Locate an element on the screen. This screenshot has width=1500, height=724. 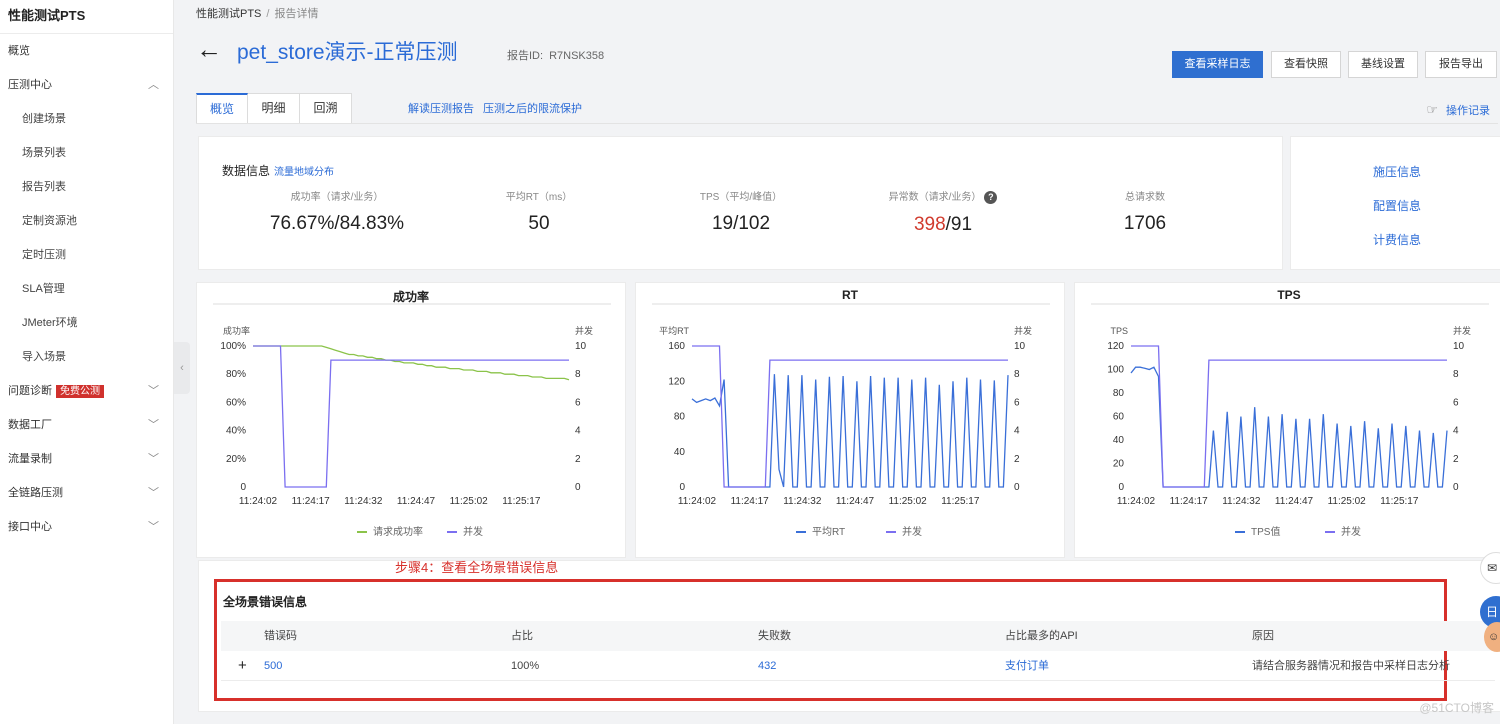
tab-bar: 概览 明细 回溯 is located at coordinates (274, 108).